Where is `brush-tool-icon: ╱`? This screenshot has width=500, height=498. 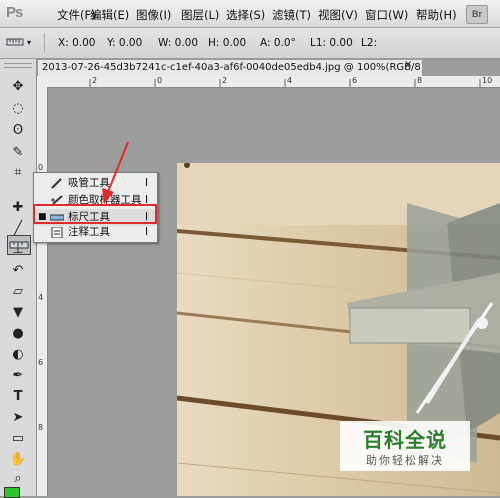
brush-tool-icon: ╱ is located at coordinates (18, 228).